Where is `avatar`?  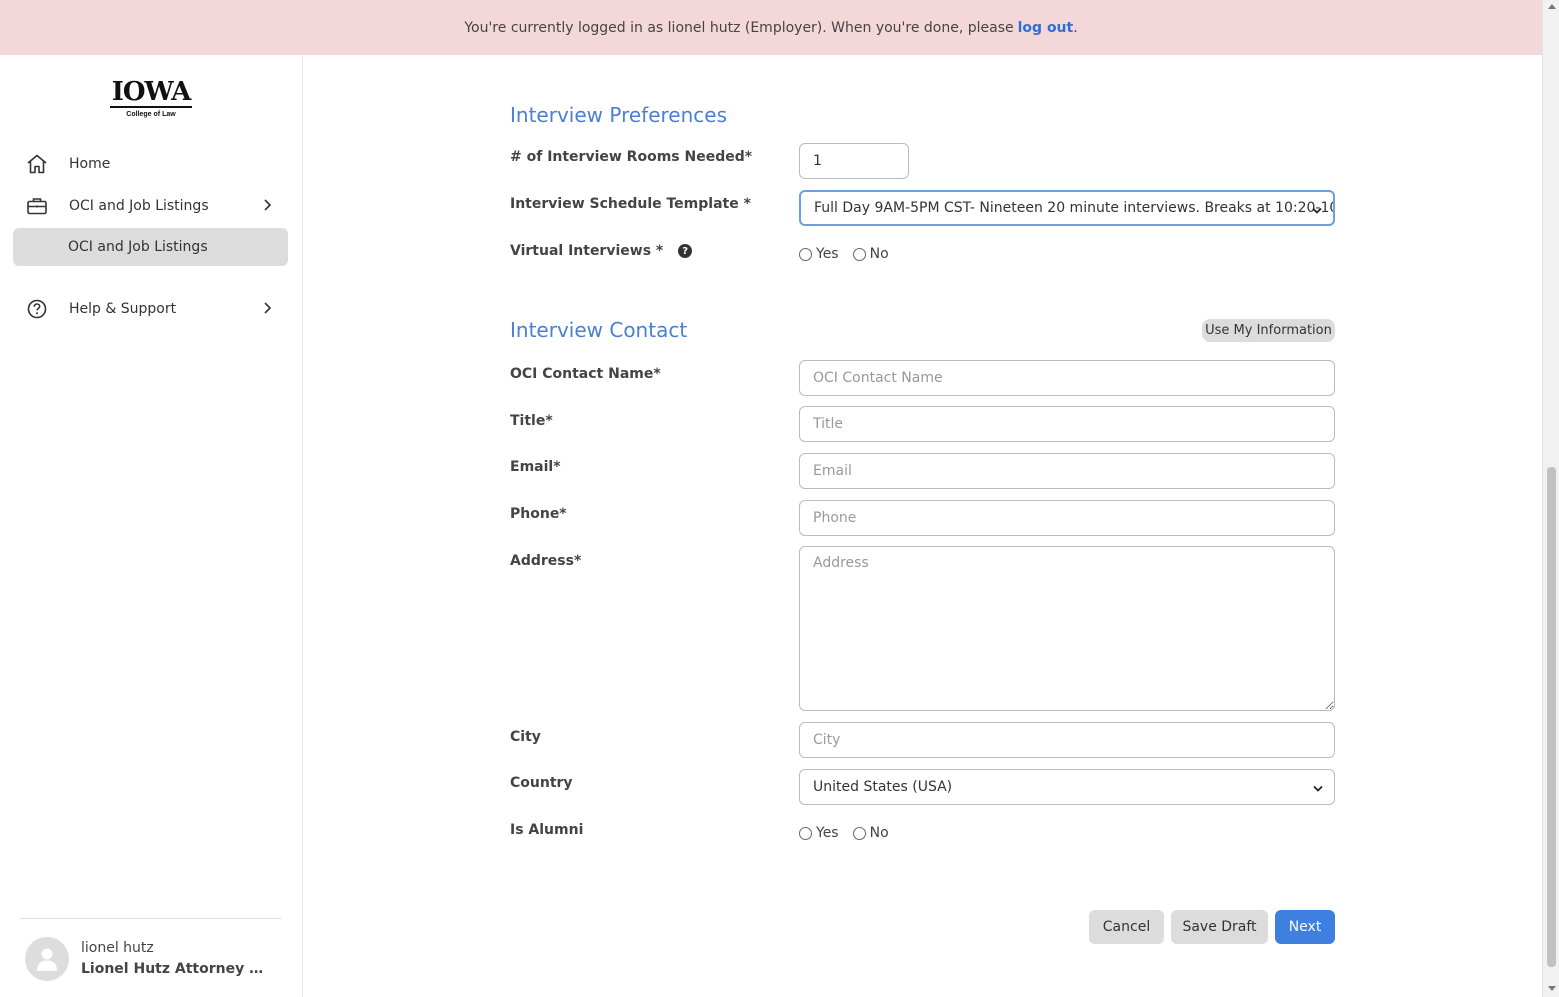
avatar is located at coordinates (47, 959).